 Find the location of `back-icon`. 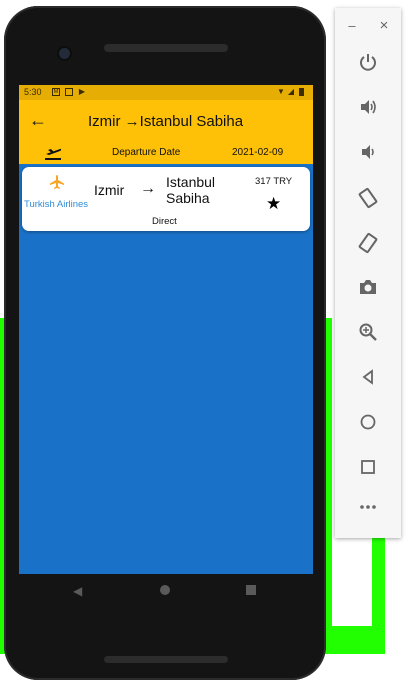

back-icon is located at coordinates (368, 377).